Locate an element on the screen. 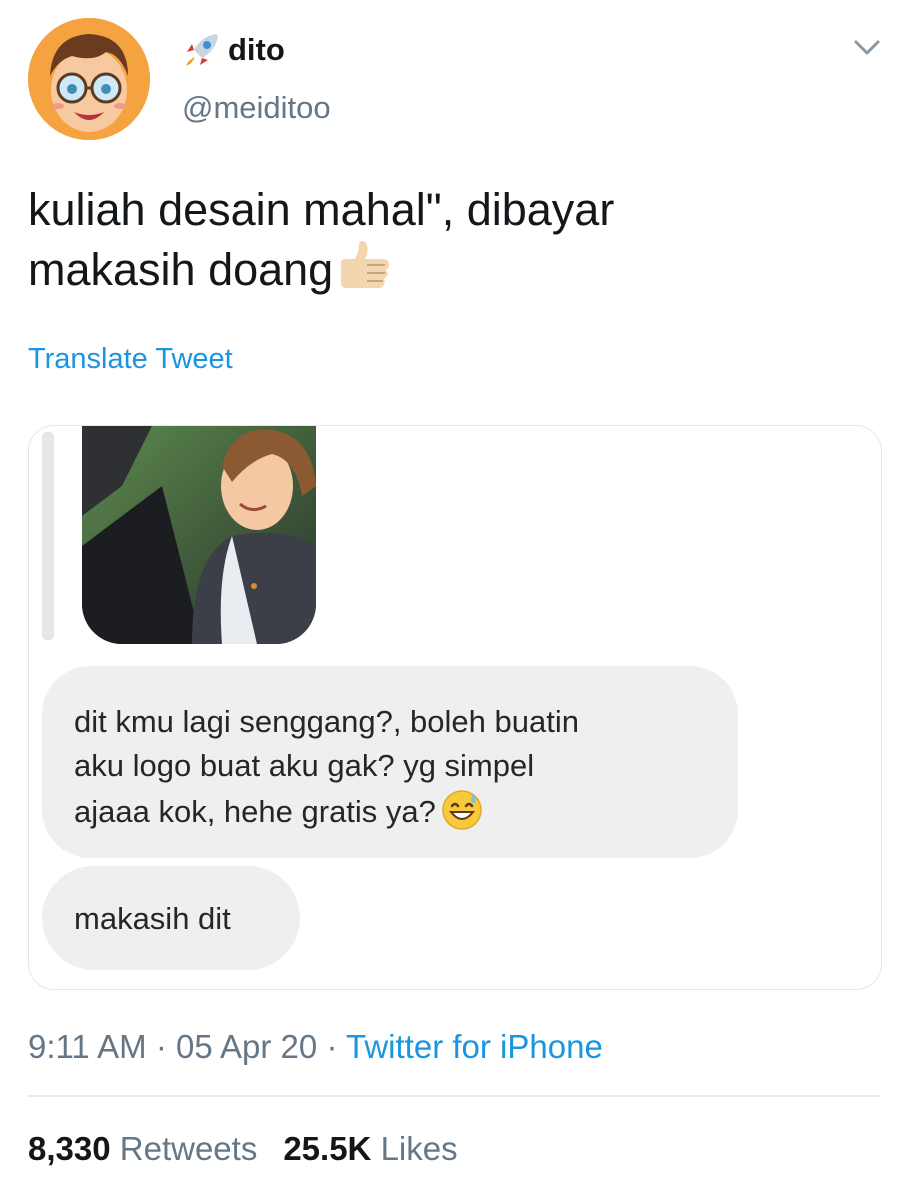 The width and height of the screenshot is (909, 1200). rocket-emoji-icon is located at coordinates (202, 50).